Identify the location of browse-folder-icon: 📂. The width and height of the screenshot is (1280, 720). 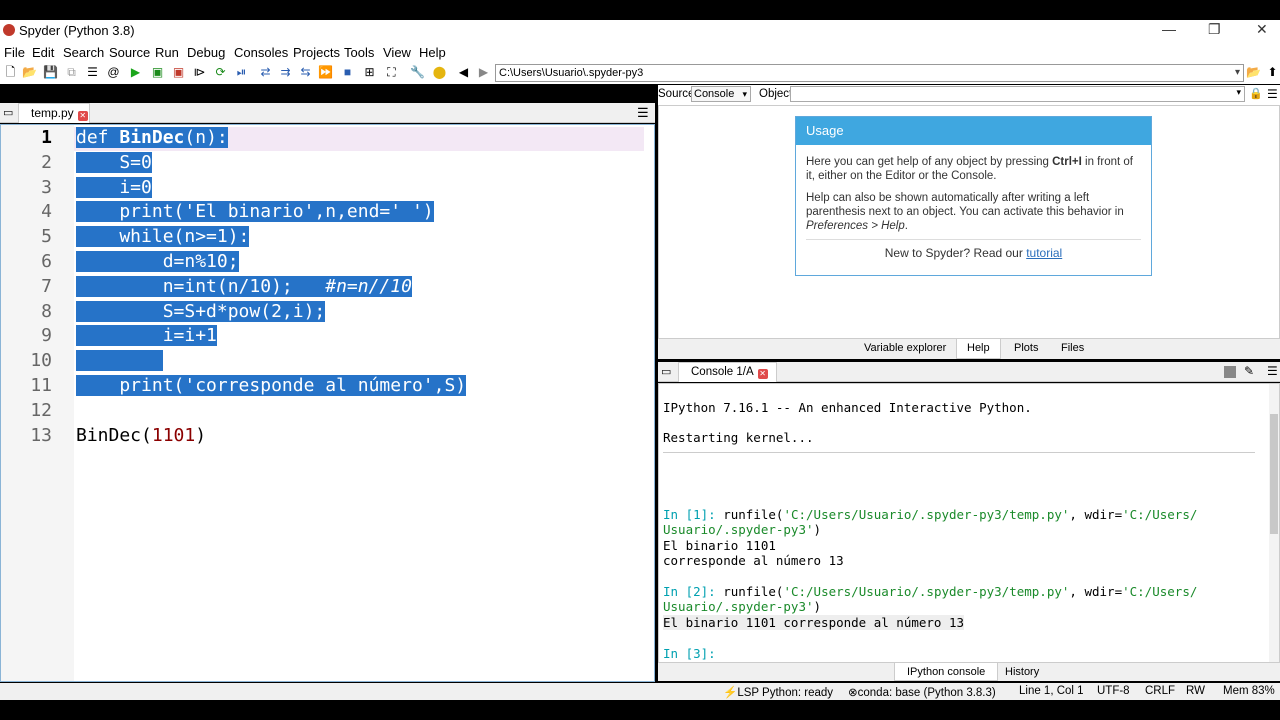
(1253, 72).